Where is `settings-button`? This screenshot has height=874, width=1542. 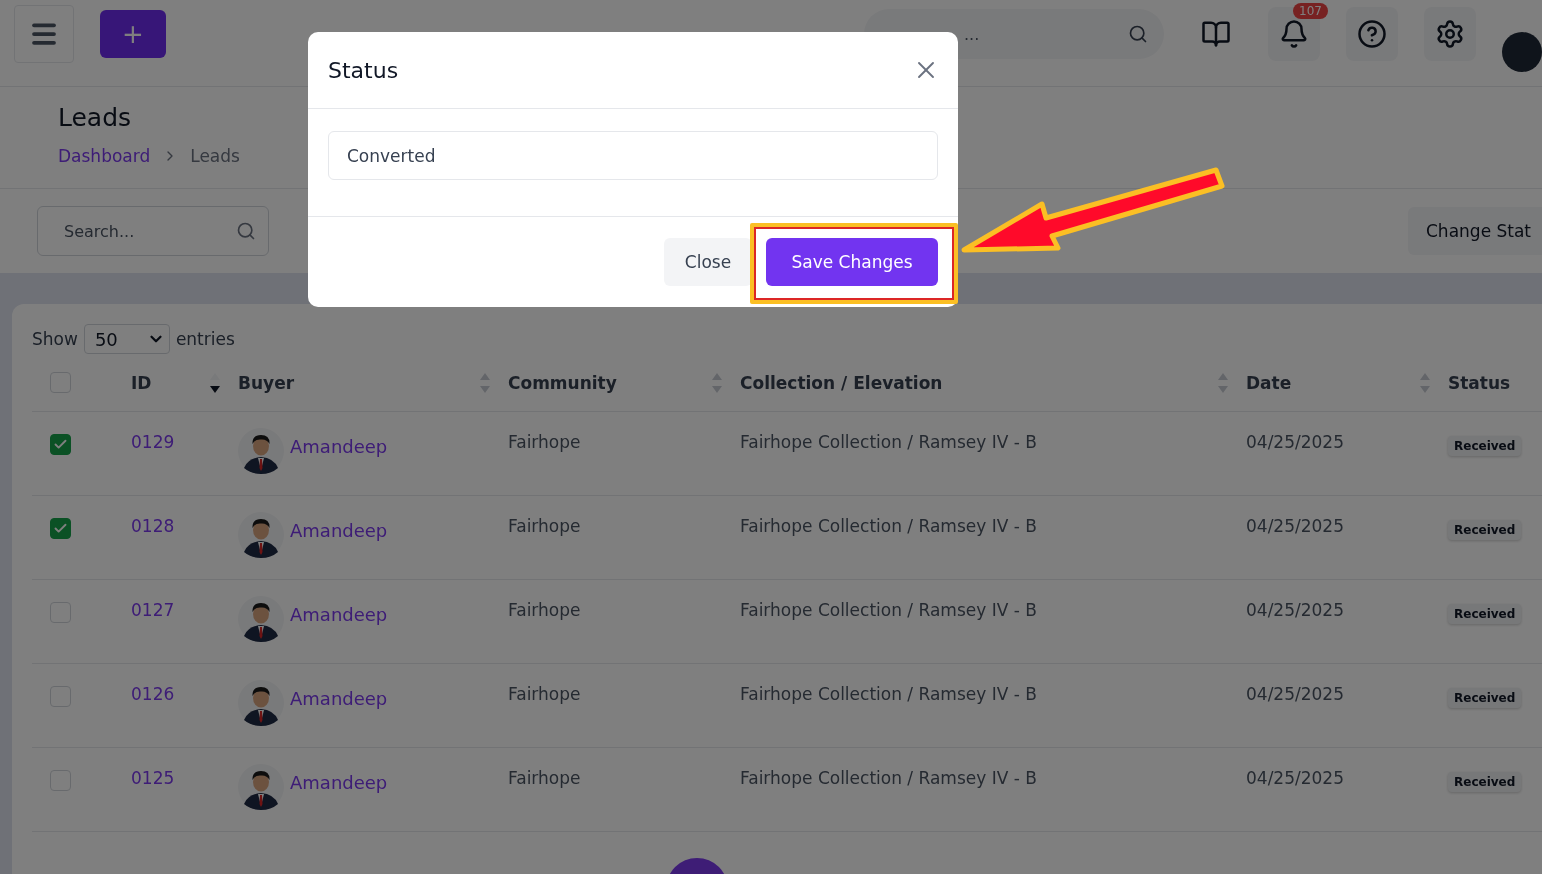
settings-button is located at coordinates (1450, 34).